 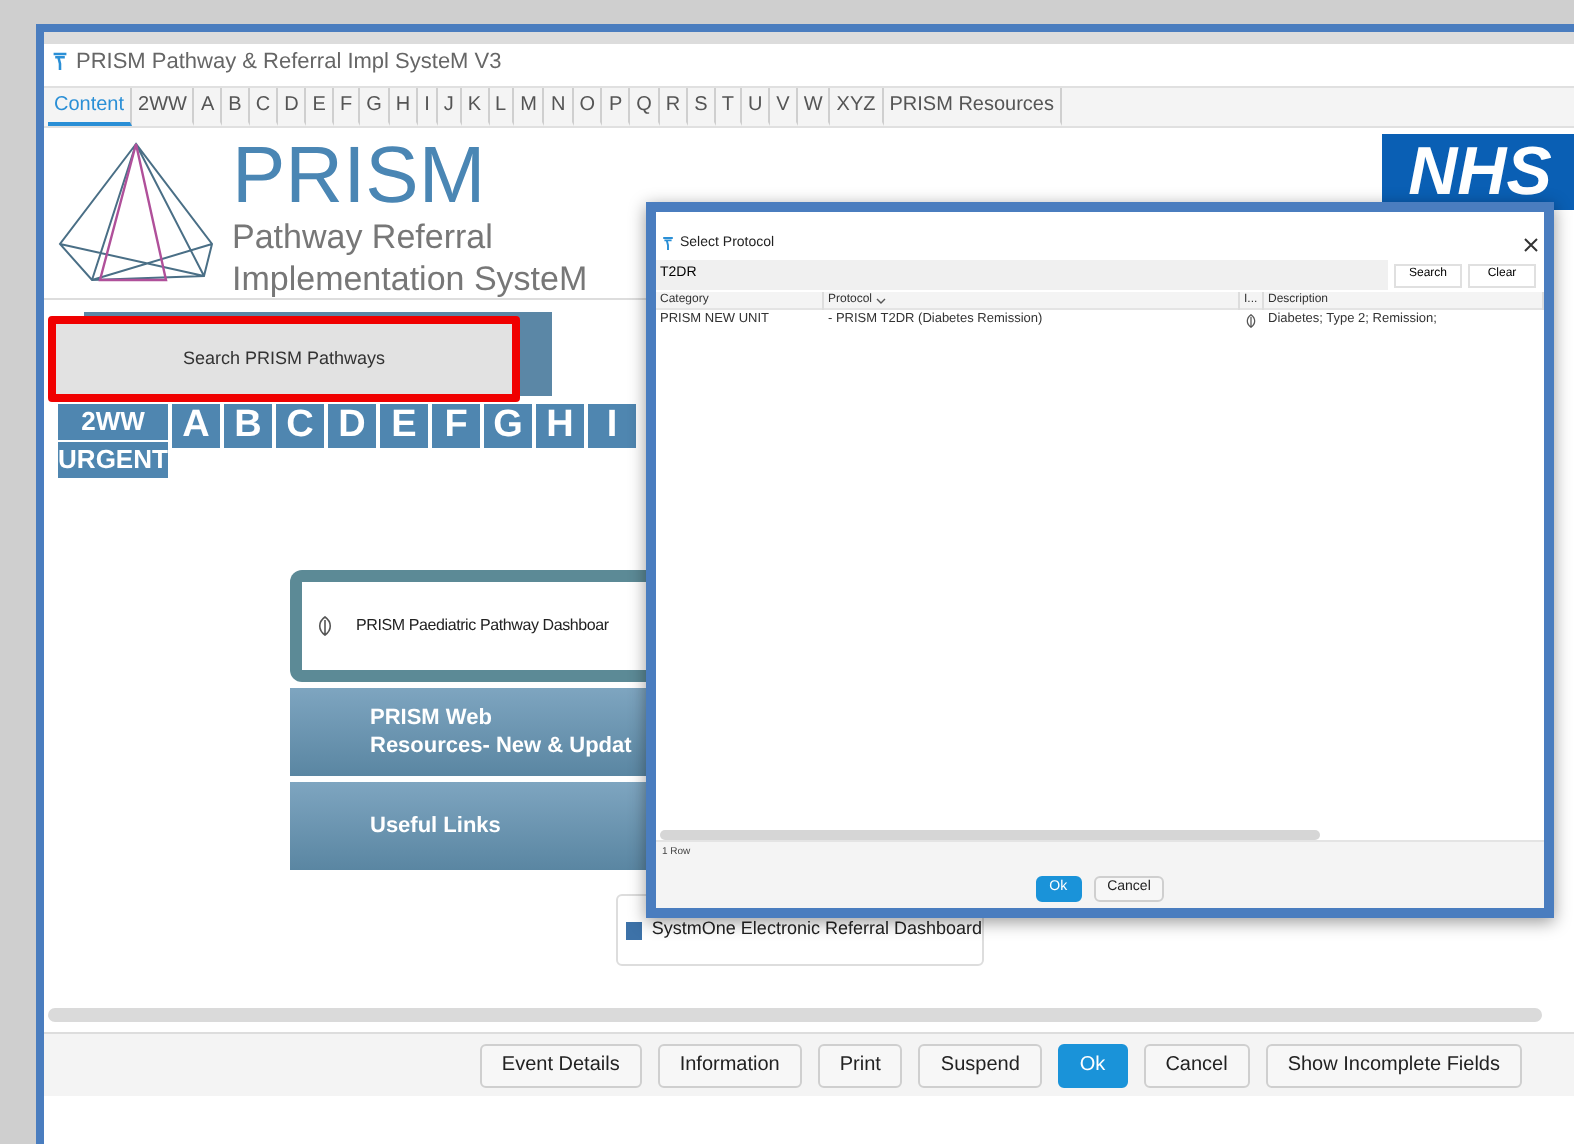 I want to click on tab: S, so click(x=702, y=107).